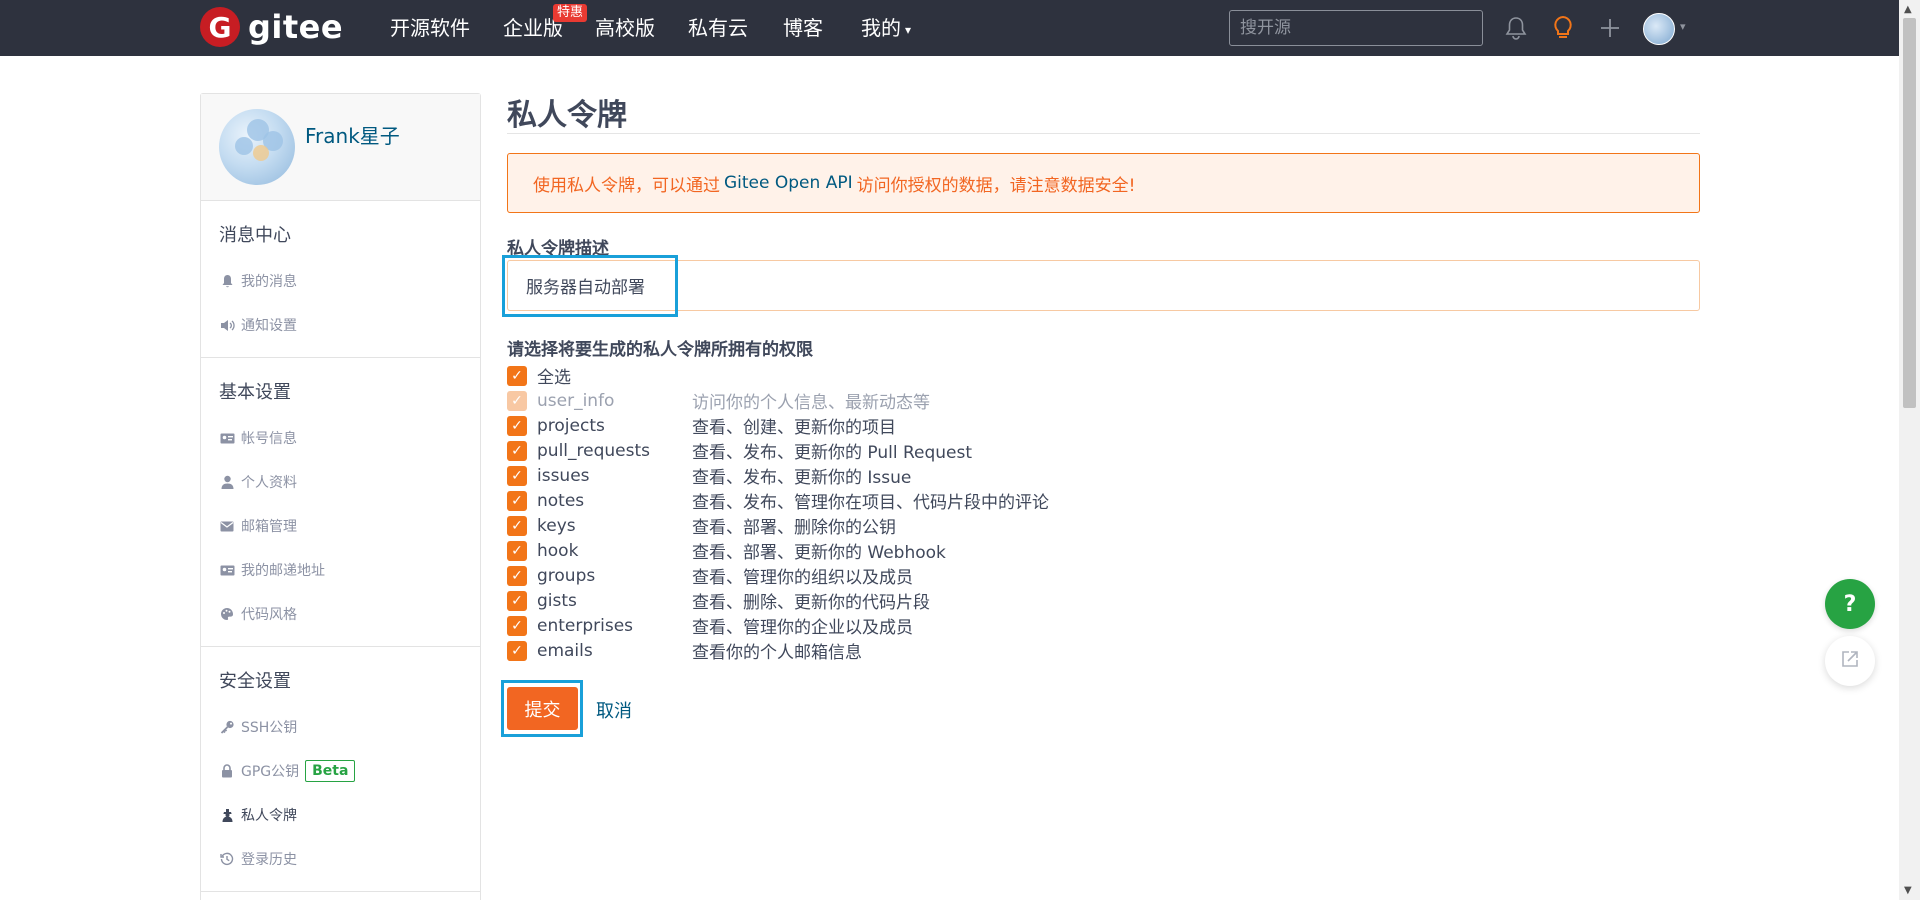 The width and height of the screenshot is (1920, 900). I want to click on permission-row: ✓ enterprises 查看、管理你的企业以及成员, so click(710, 625).